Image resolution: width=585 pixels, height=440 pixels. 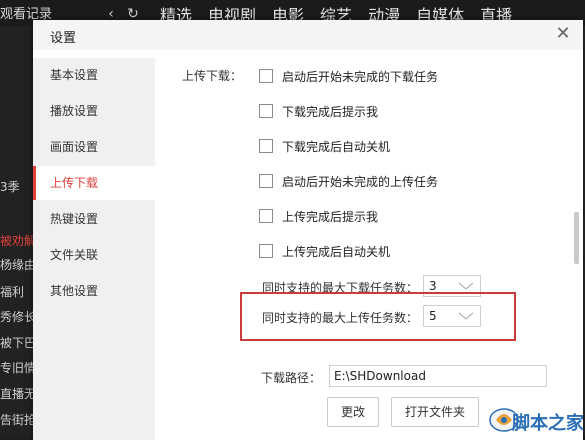 I want to click on scrollbar, so click(x=576, y=238).